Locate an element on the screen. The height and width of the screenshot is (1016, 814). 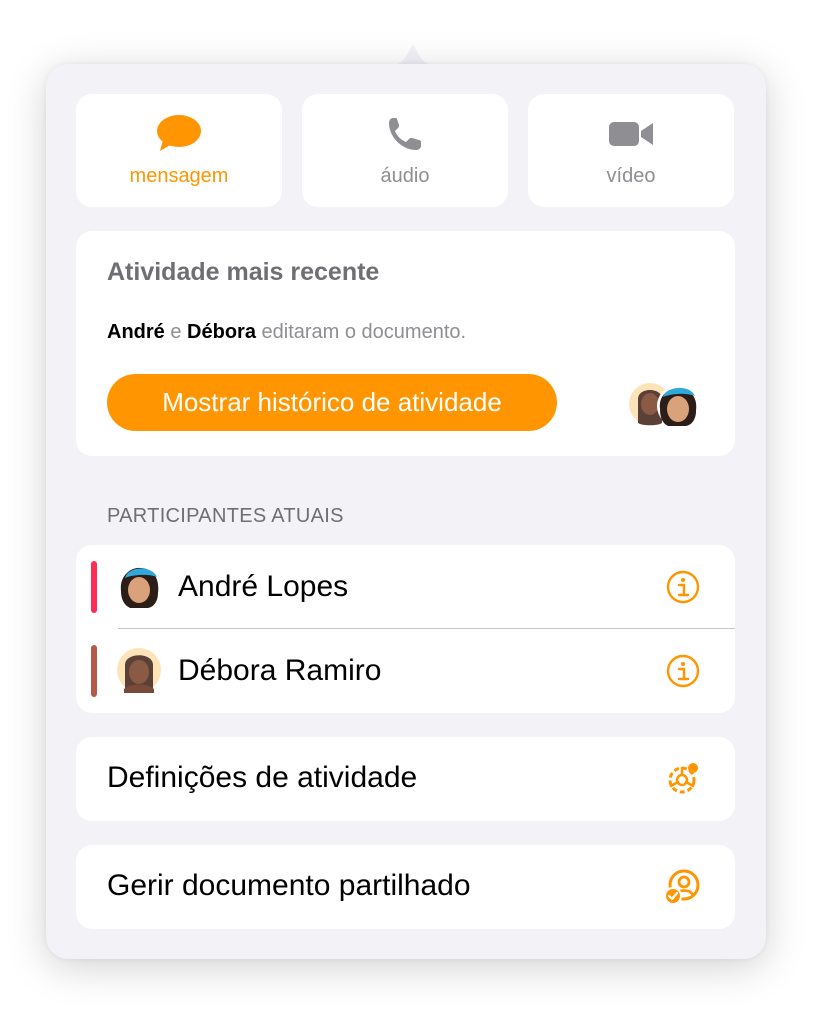
message-button-label: mensagem is located at coordinates (179, 176).